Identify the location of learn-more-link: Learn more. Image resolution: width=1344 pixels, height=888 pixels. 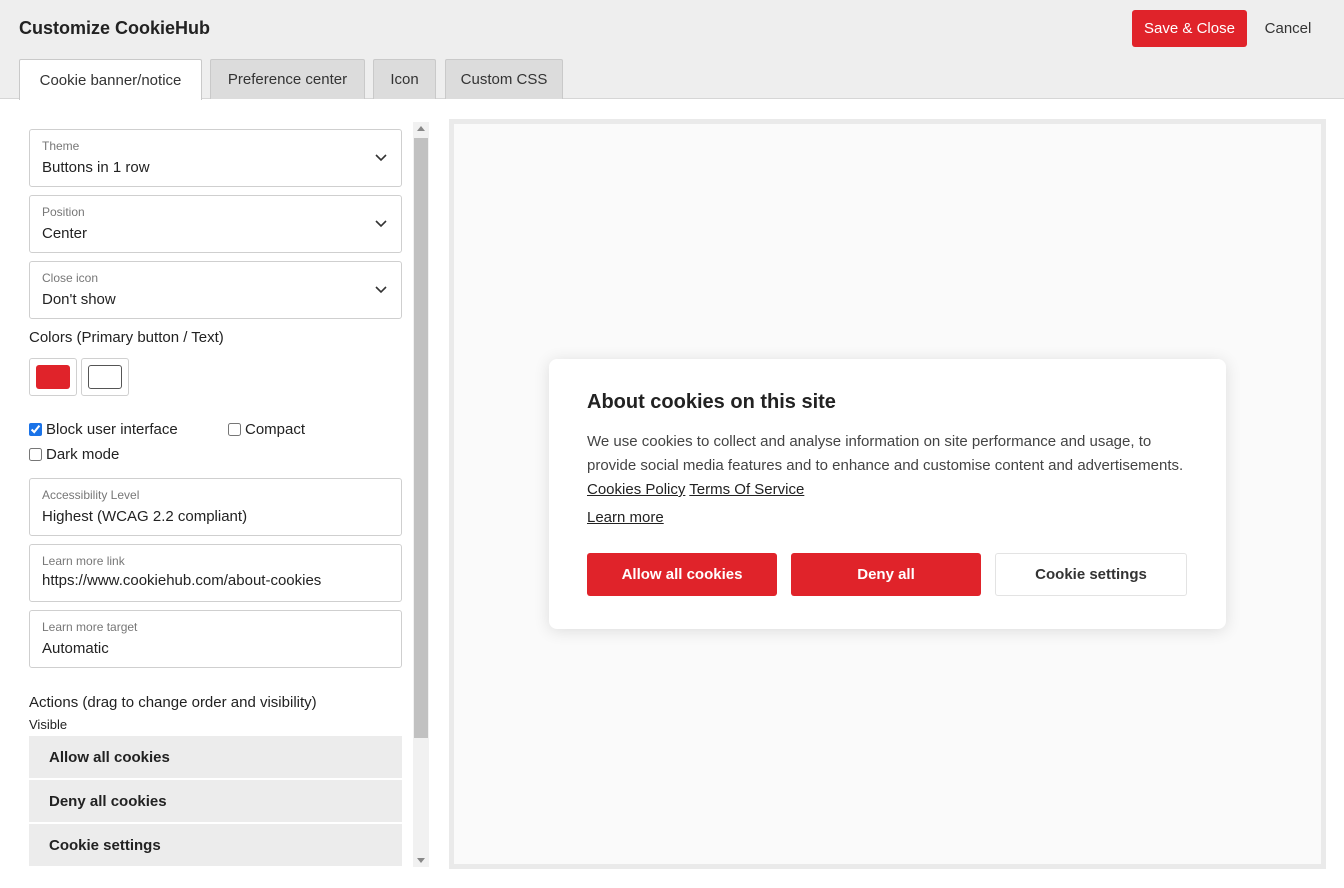
(625, 518).